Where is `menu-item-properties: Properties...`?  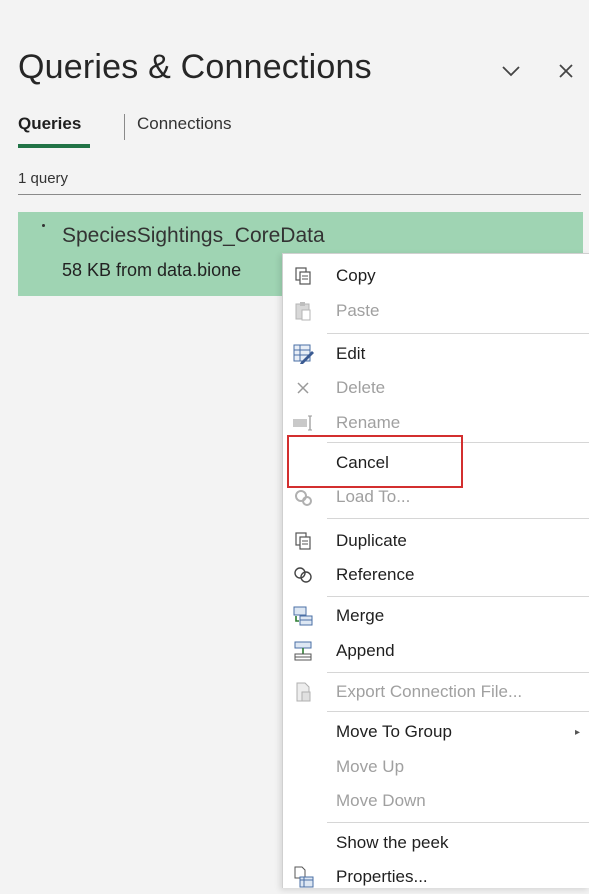
menu-item-properties: Properties... is located at coordinates (436, 877).